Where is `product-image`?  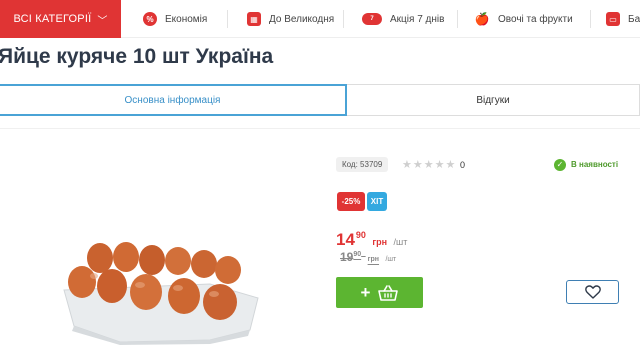
product-image is located at coordinates (161, 293).